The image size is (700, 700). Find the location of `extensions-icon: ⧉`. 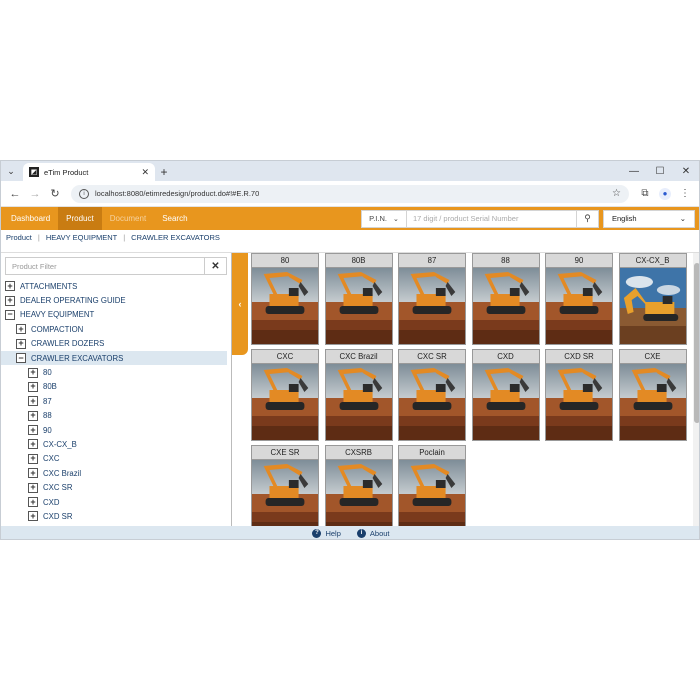

extensions-icon: ⧉ is located at coordinates (645, 194).